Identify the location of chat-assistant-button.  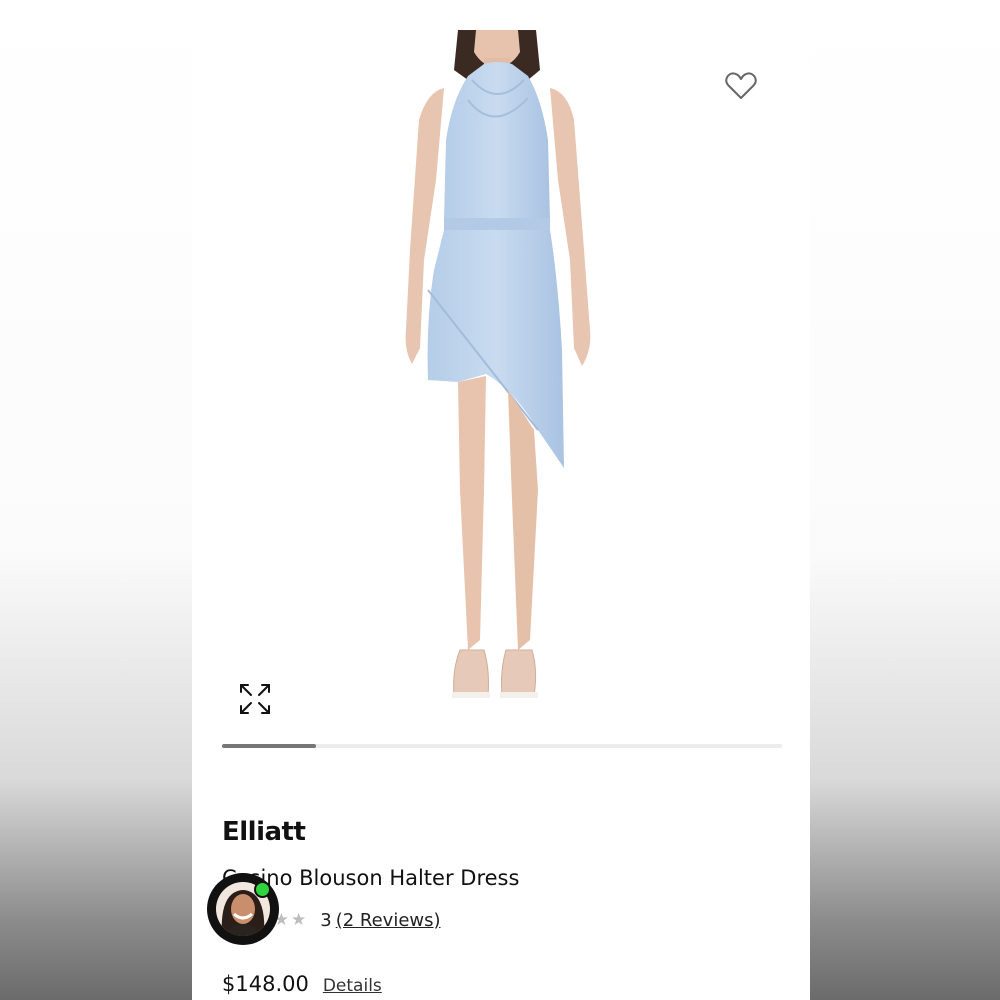
(243, 909).